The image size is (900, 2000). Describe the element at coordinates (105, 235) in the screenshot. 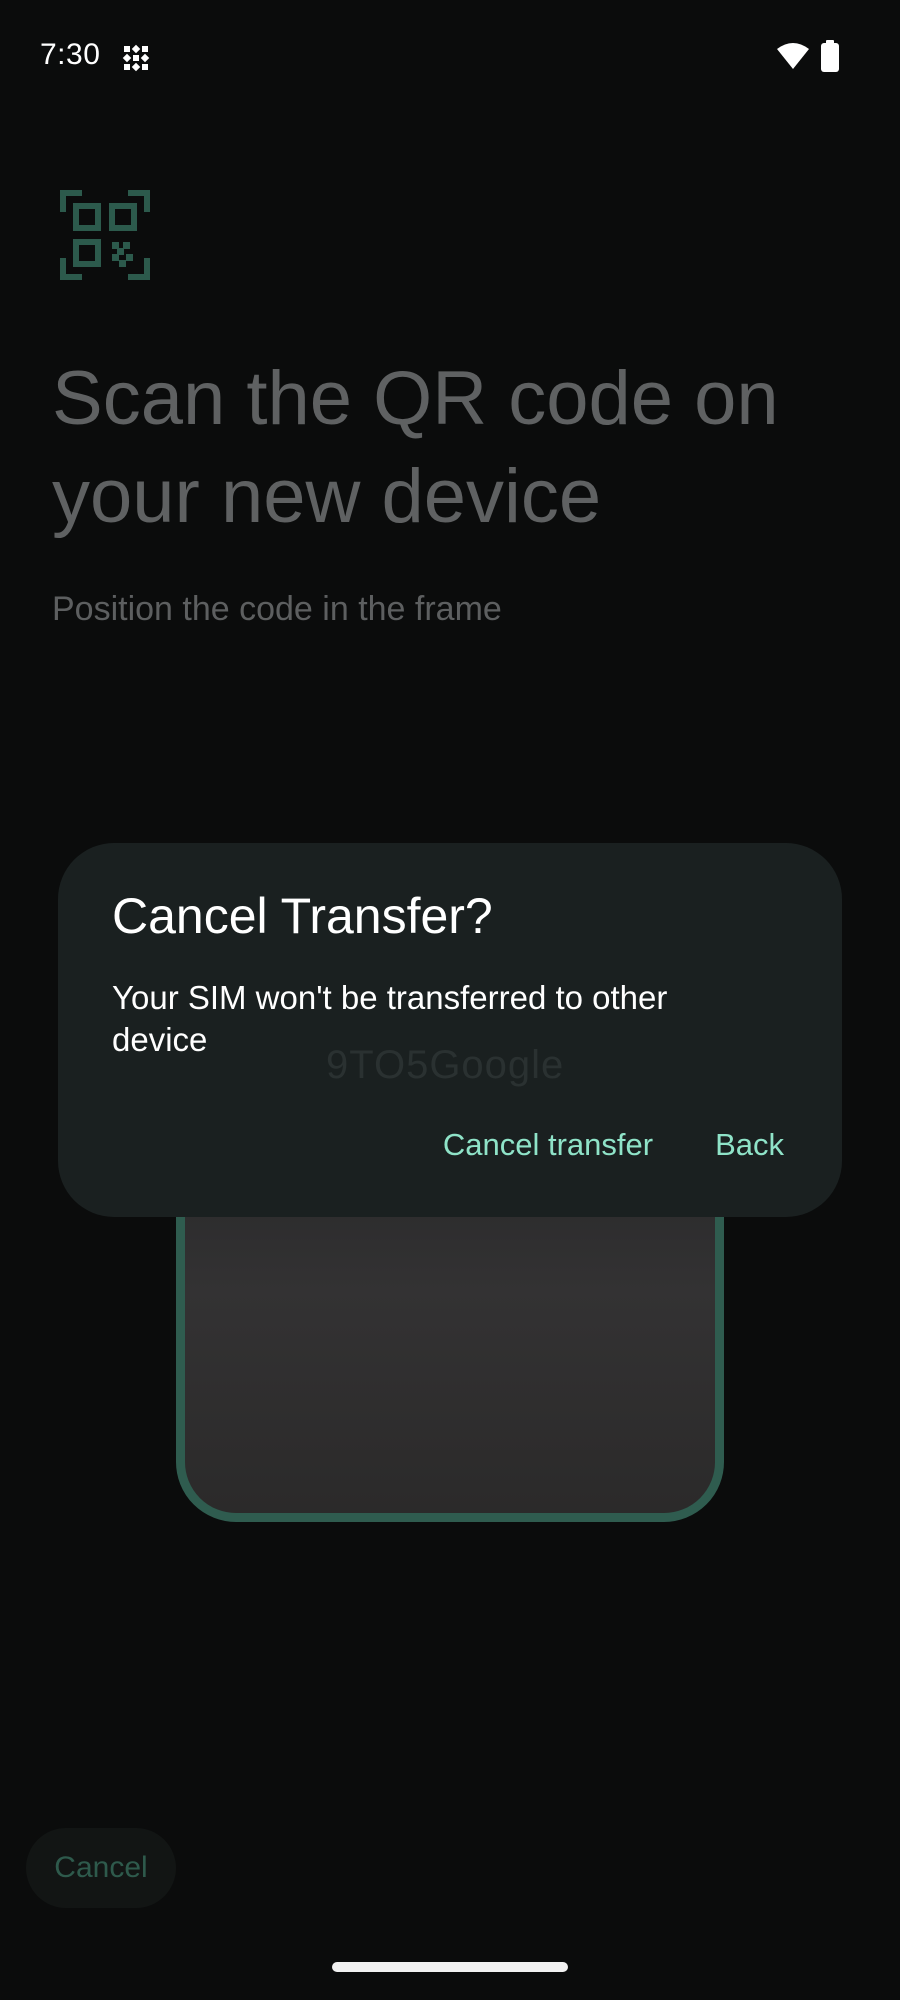

I see `qr-code-icon` at that location.